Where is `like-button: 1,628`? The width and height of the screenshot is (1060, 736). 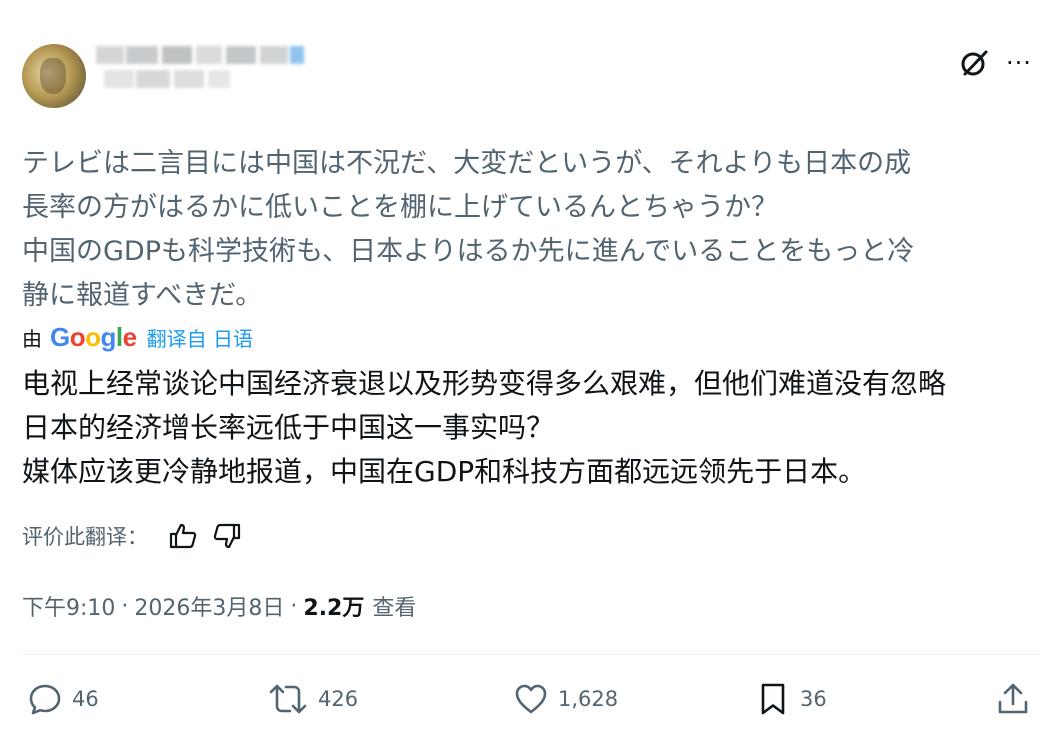 like-button: 1,628 is located at coordinates (566, 699).